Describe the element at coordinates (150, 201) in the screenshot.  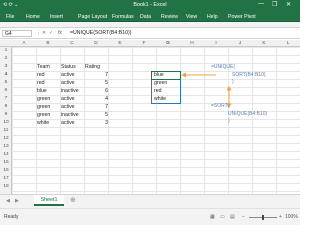
I see `sheet-tab-bar: ◀ ▶ Sheet1 ⊕` at that location.